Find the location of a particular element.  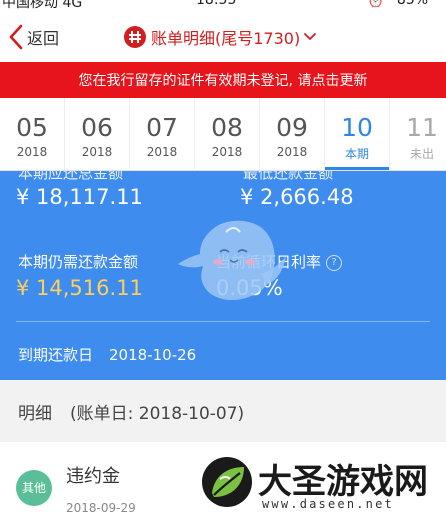

leaf-logo-icon is located at coordinates (227, 482).